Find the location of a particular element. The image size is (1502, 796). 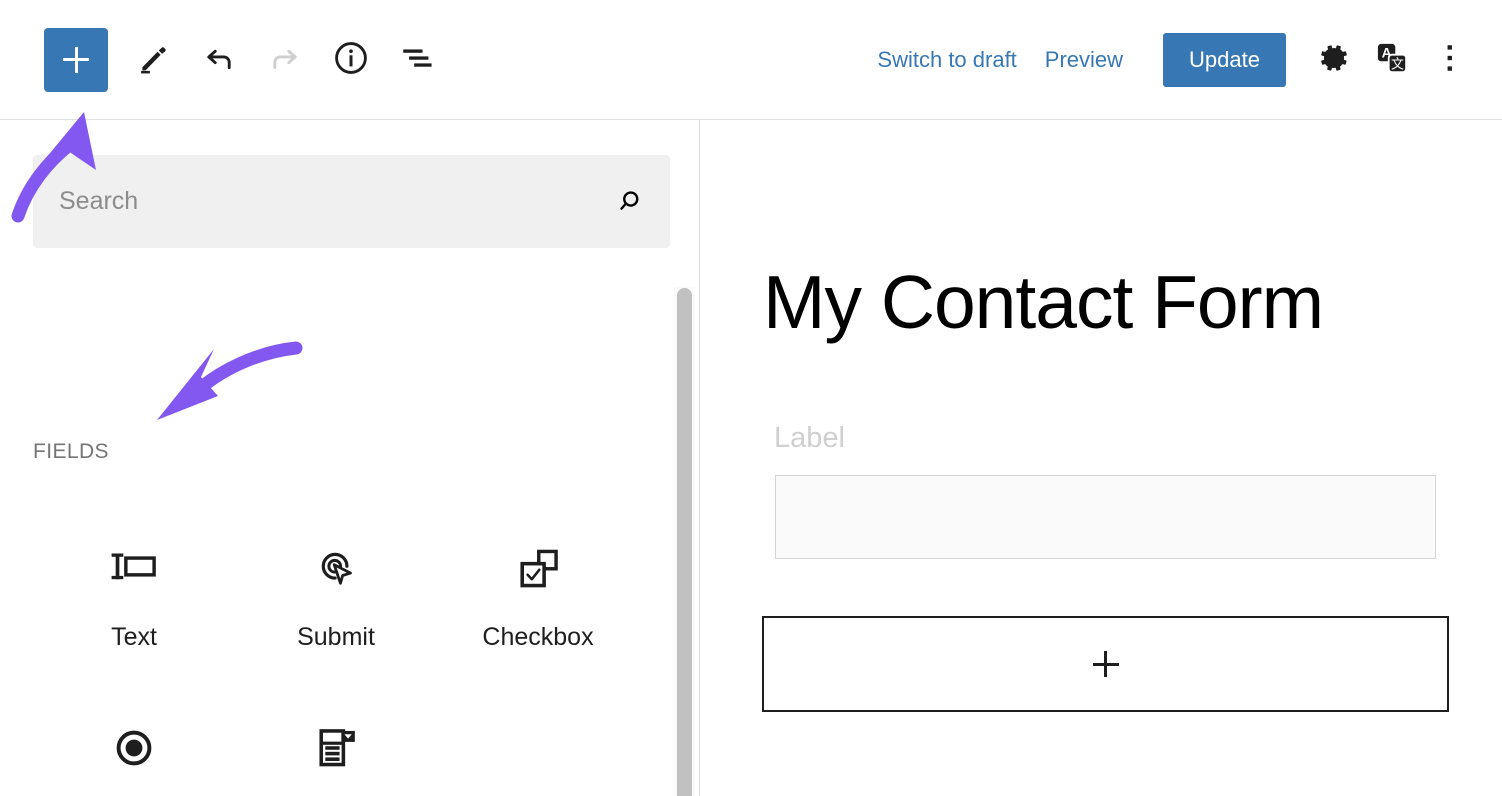

switch-to-draft-button: Switch to draft is located at coordinates (946, 60).